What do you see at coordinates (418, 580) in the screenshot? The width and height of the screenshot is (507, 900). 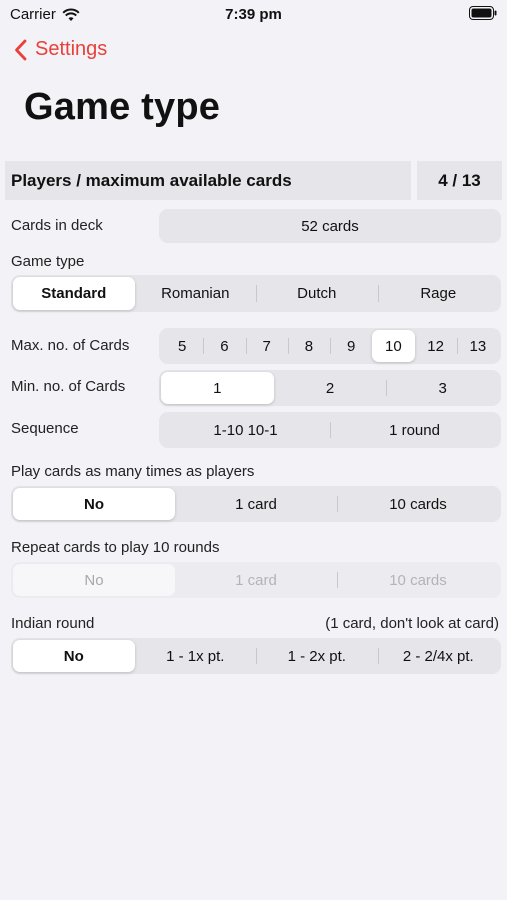 I see `repeat-cards-option-10-cards: 10 cards` at bounding box center [418, 580].